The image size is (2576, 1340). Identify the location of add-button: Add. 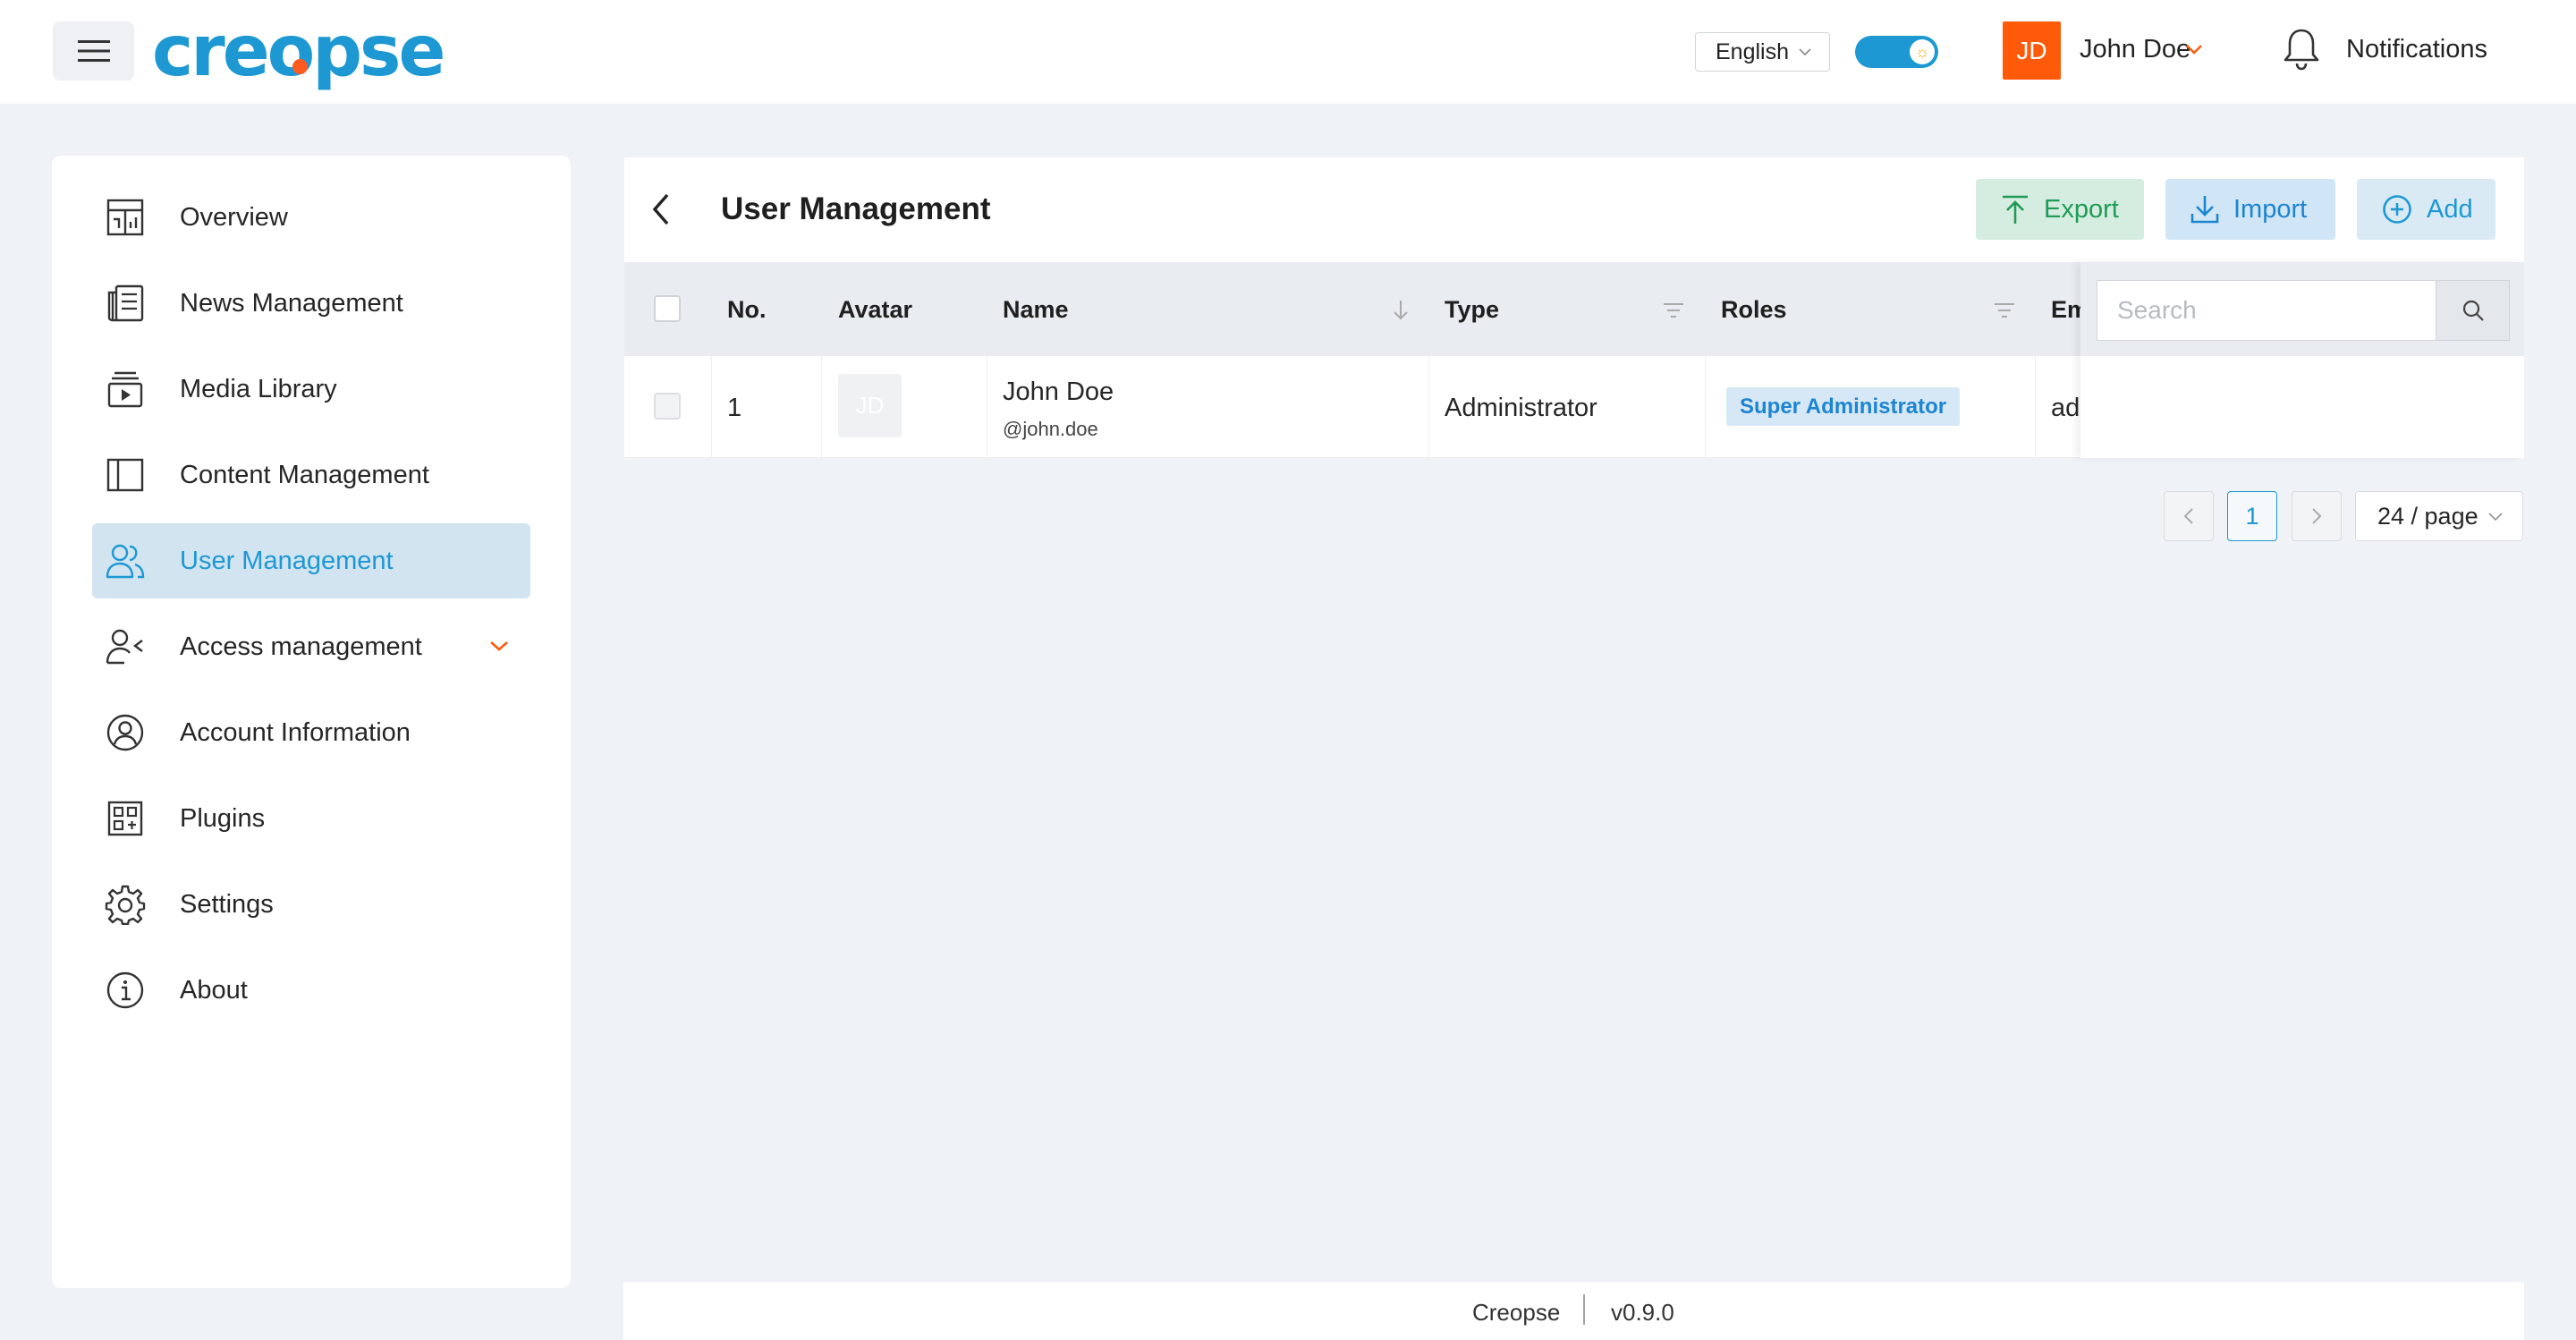
(2426, 209).